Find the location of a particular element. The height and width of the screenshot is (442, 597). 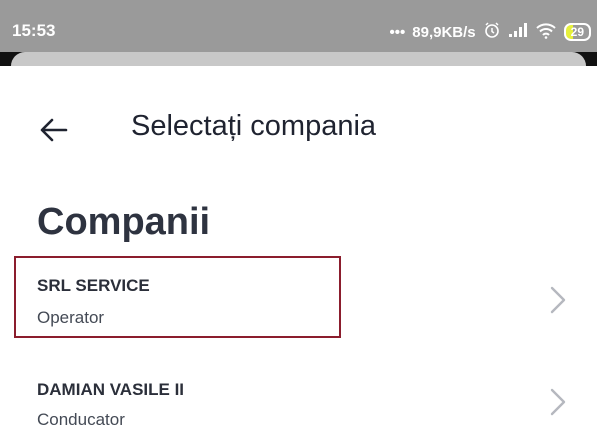

company-role: Conducator is located at coordinates (81, 419).